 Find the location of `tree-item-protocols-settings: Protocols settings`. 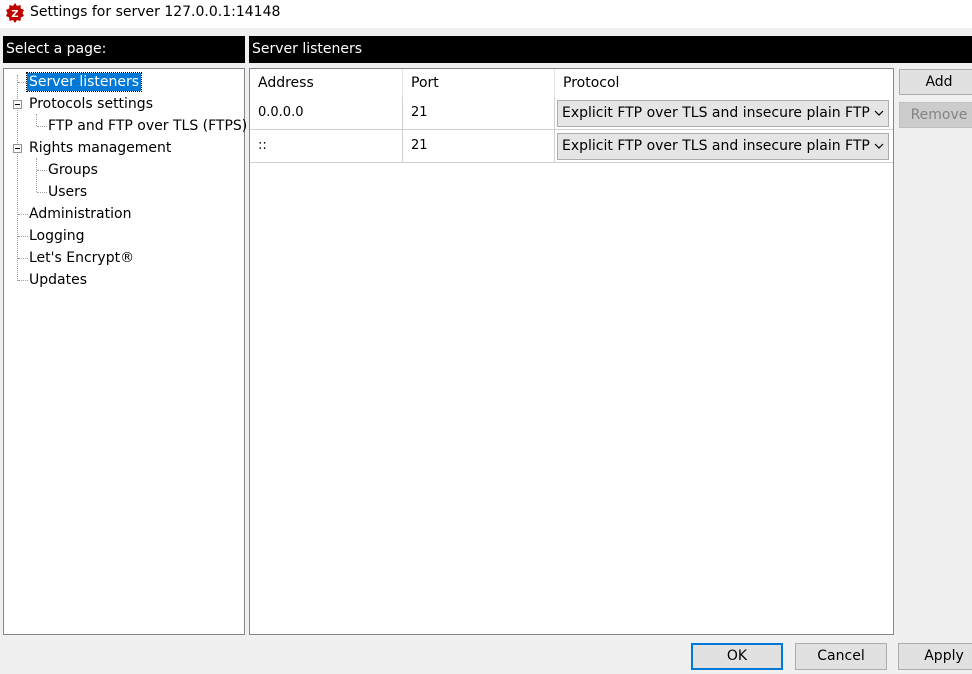

tree-item-protocols-settings: Protocols settings is located at coordinates (91, 104).